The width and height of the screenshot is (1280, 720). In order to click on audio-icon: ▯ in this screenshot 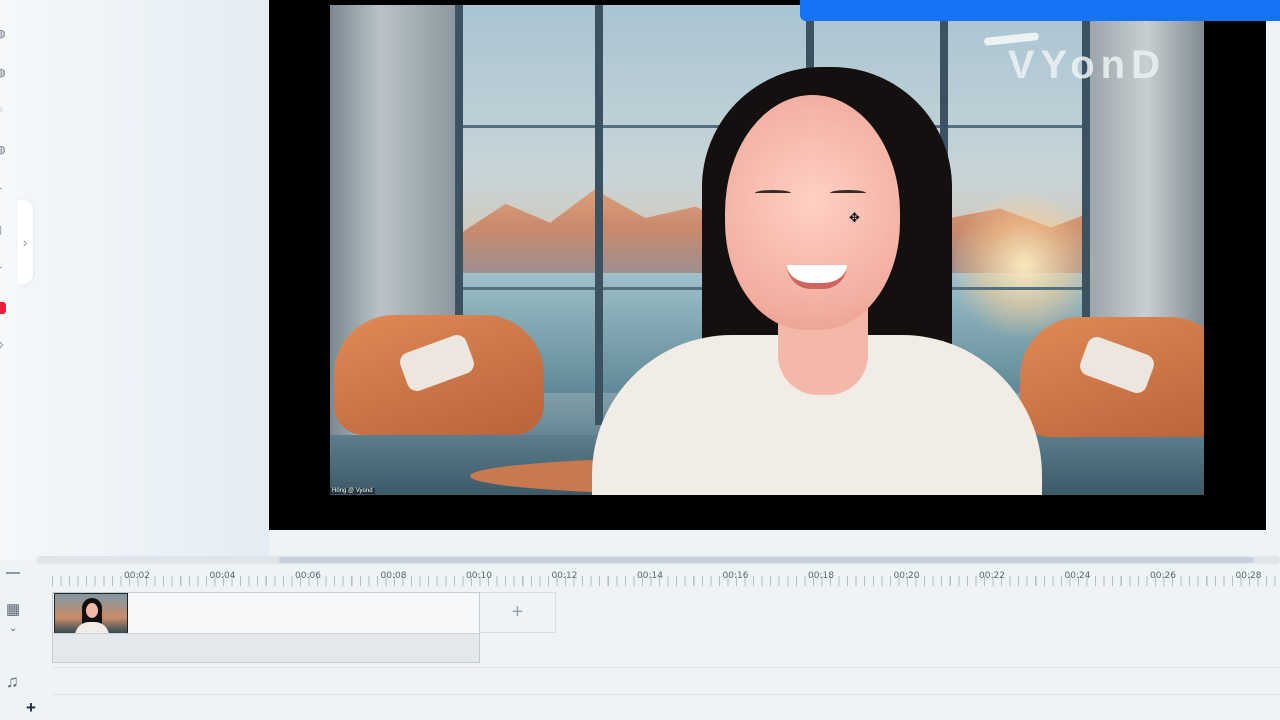, I will do `click(4, 230)`.